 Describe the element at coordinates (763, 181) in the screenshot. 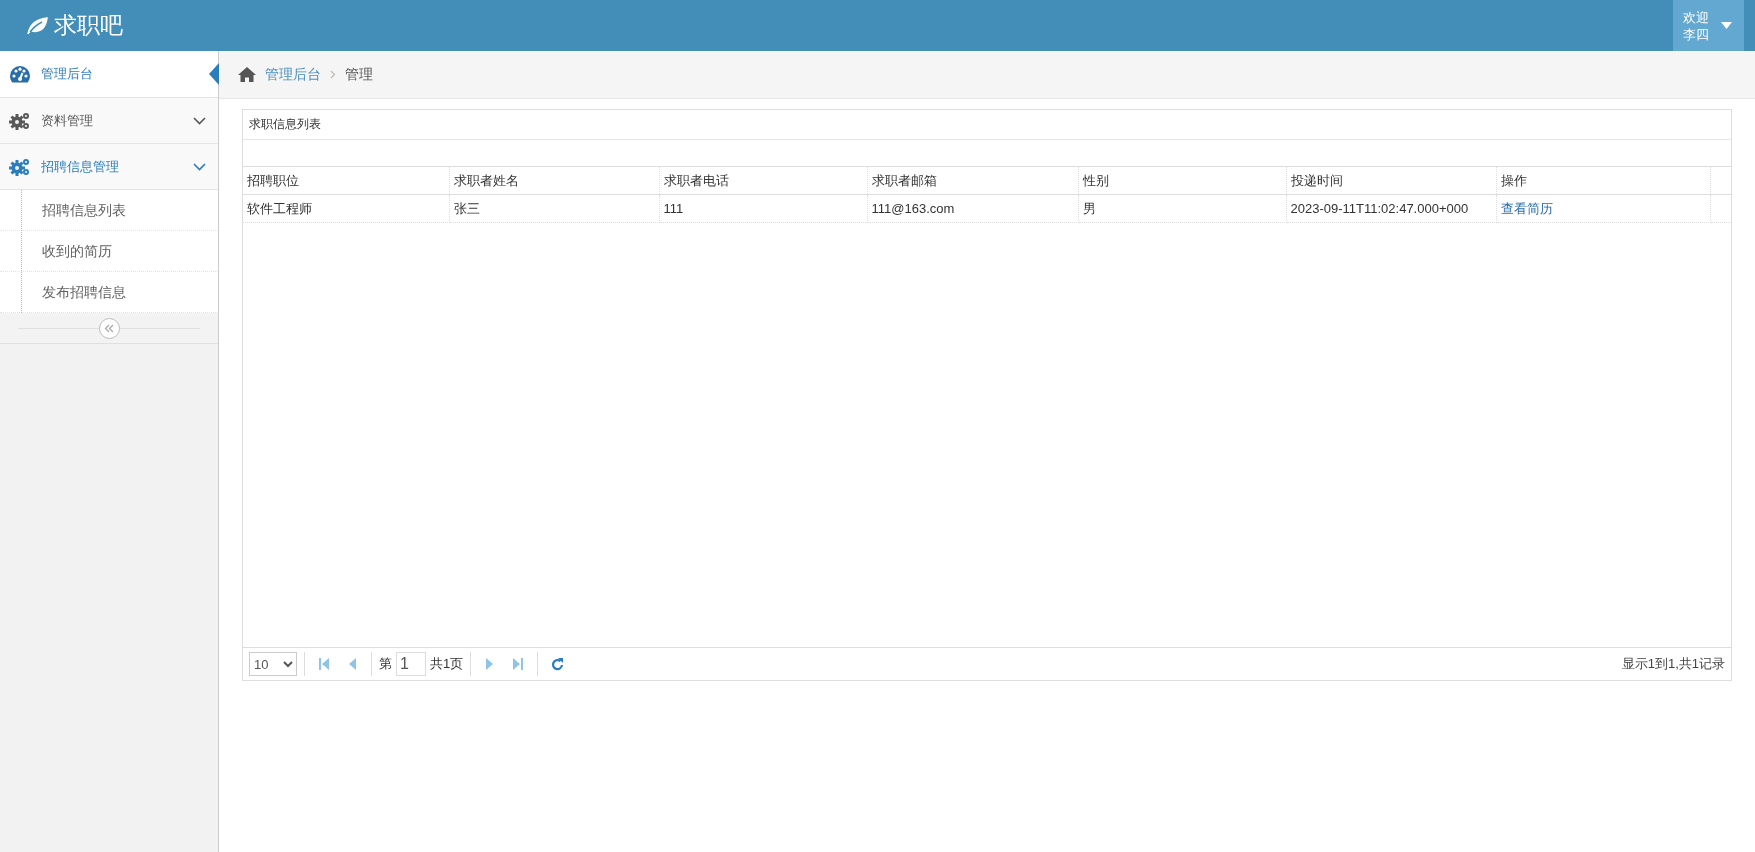

I see `column-header: 求职者电话` at that location.